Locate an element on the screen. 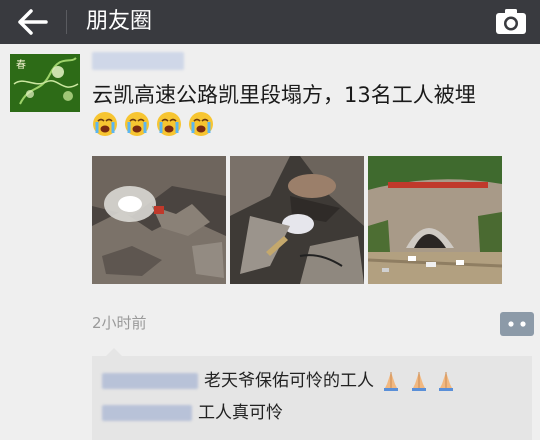 This screenshot has height=440, width=540. comment-row: 工人真可怜 is located at coordinates (192, 413).